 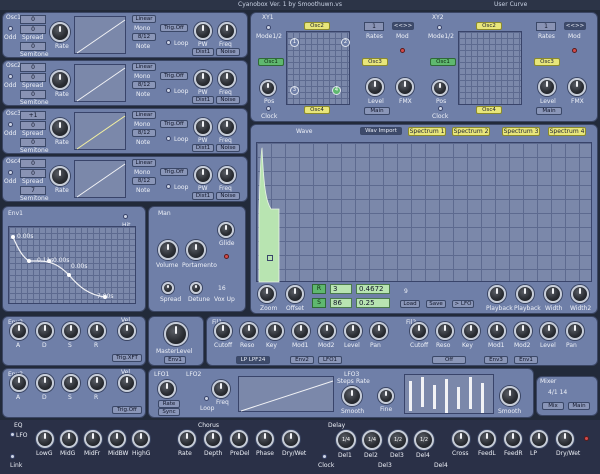 I want to click on filter2-reso-knob, so click(x=445, y=331).